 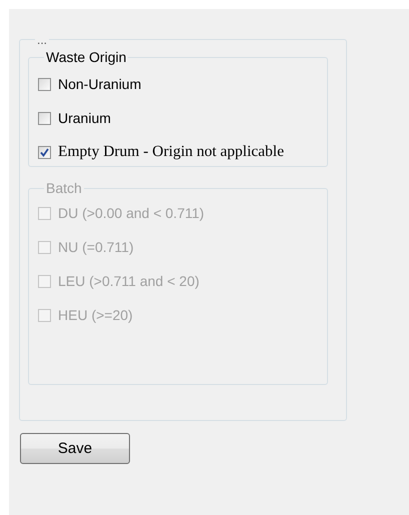 What do you see at coordinates (129, 281) in the screenshot?
I see `checkbox-label: LEU (>0.711 and < 20)` at bounding box center [129, 281].